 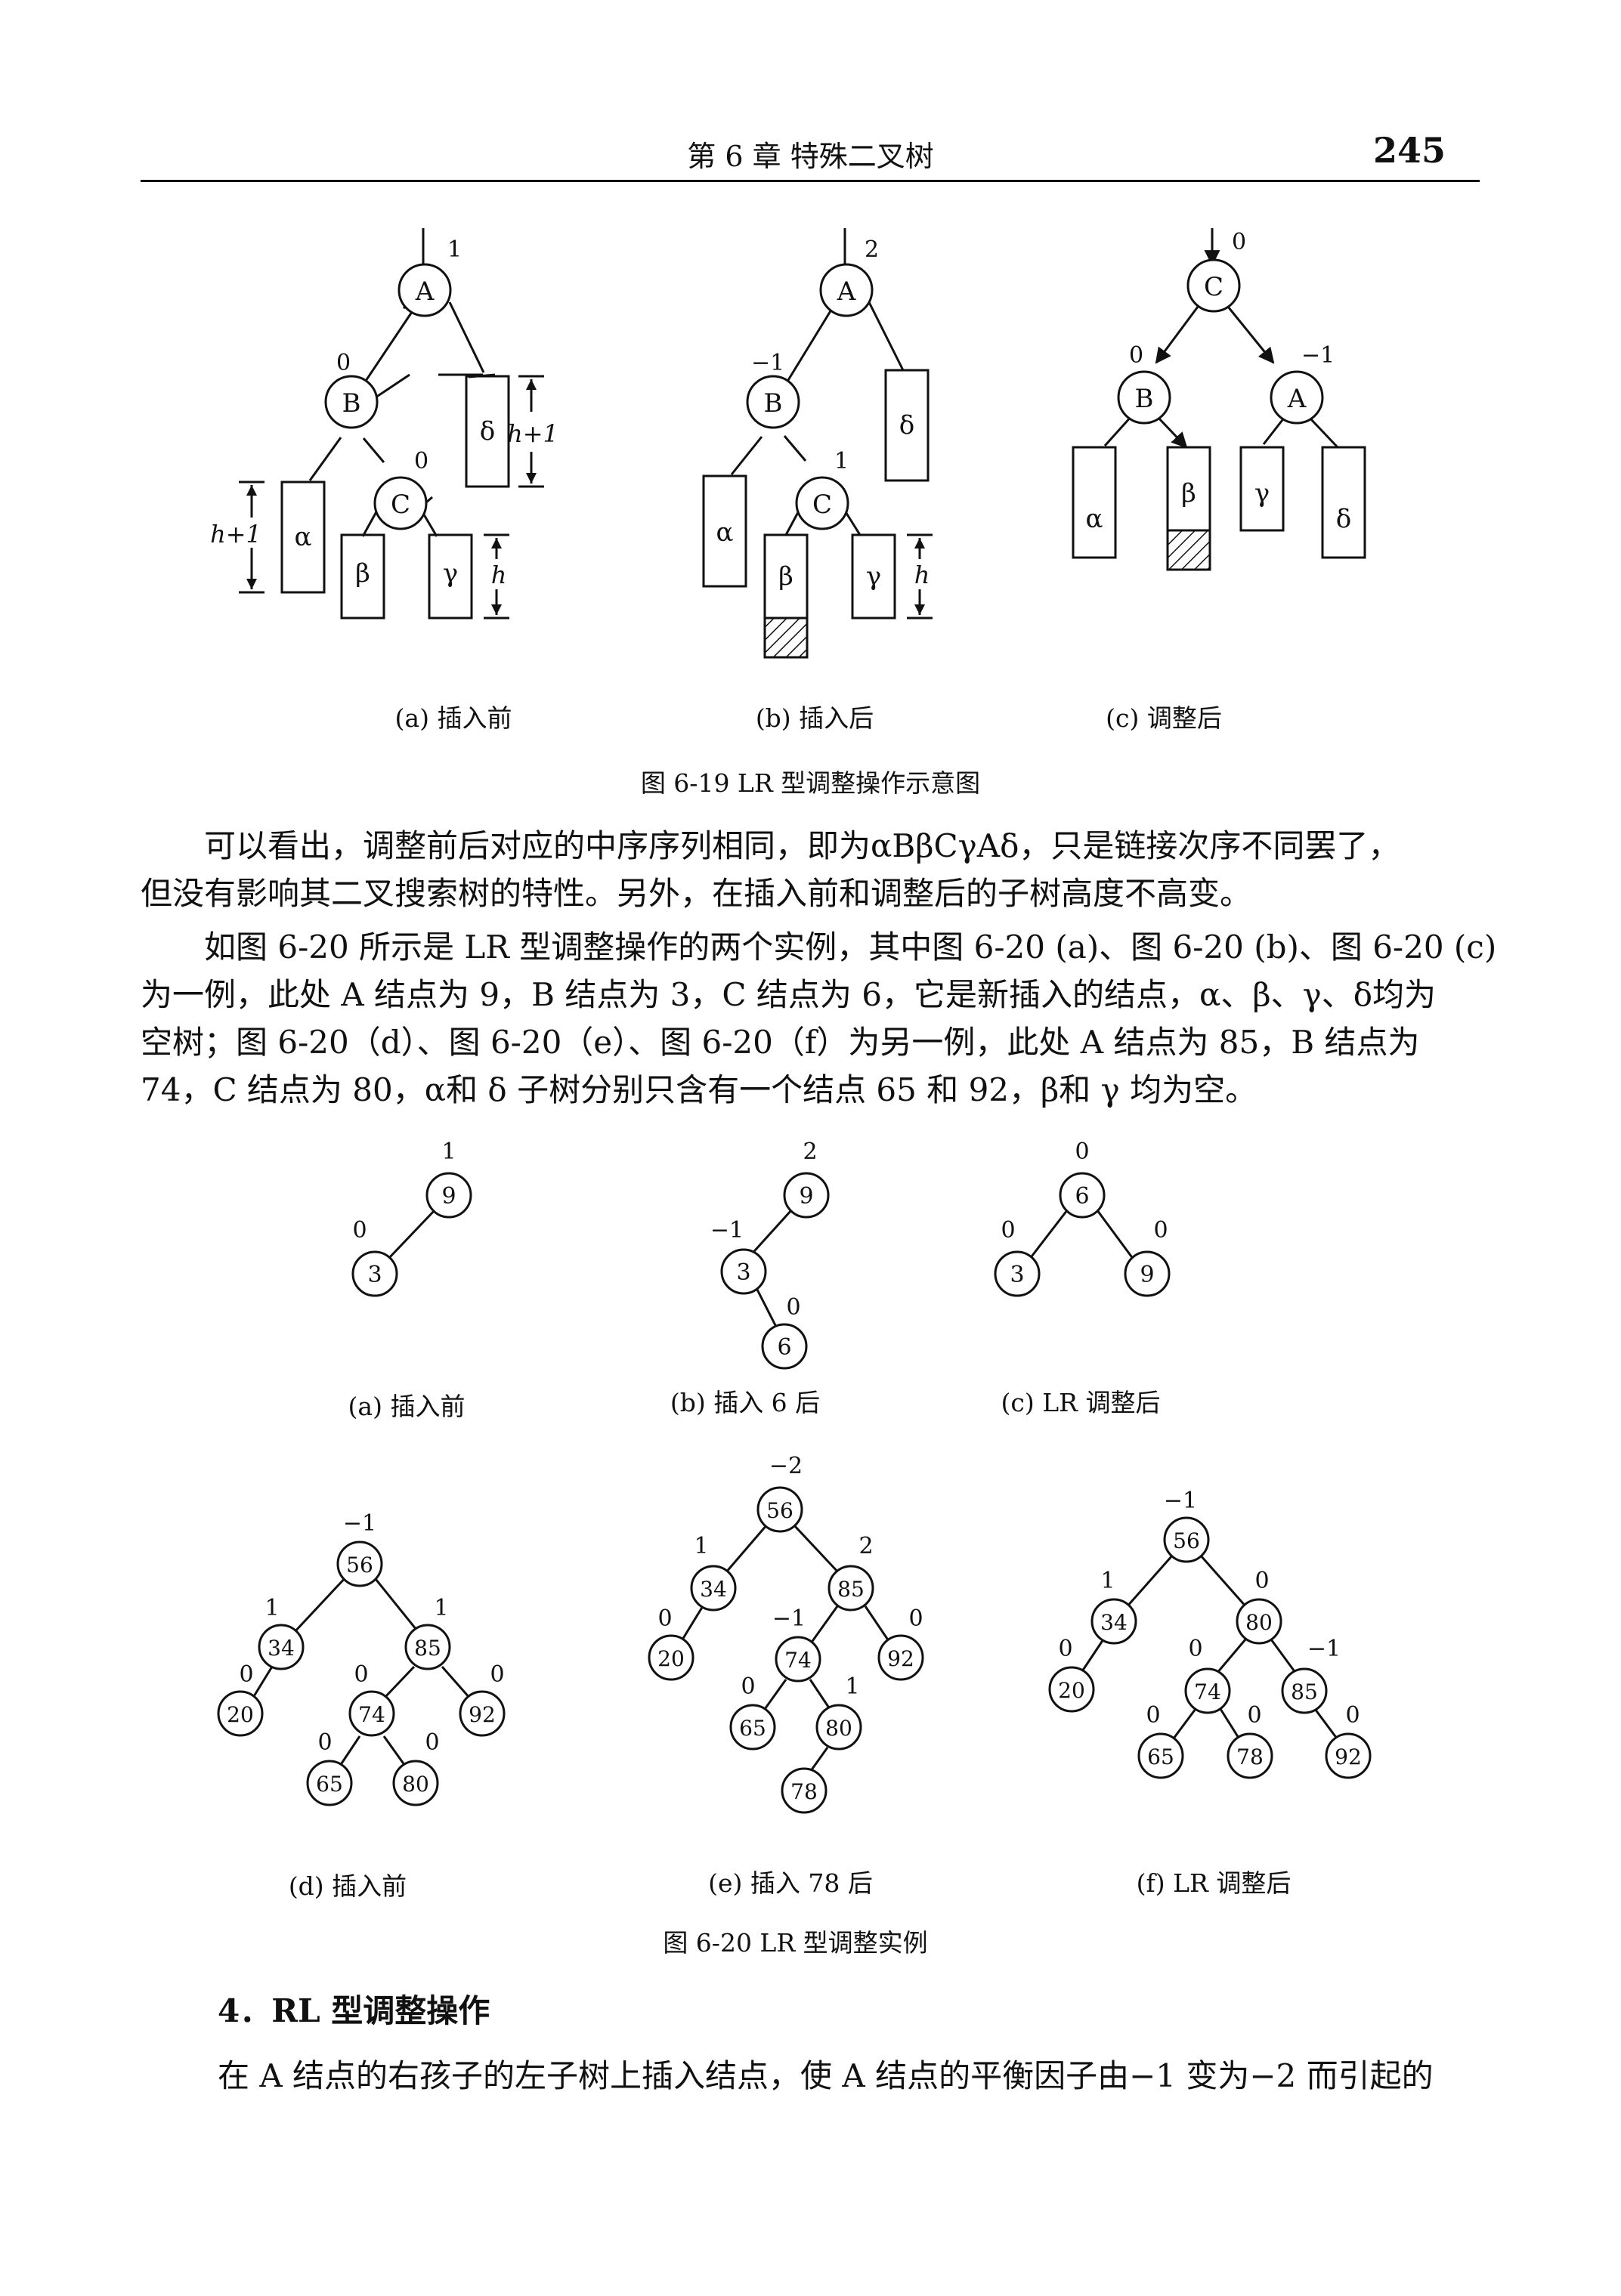 I want to click on figure-6-19-caption: 图 6-19 LR 型调整操作示意图, so click(x=810, y=783).